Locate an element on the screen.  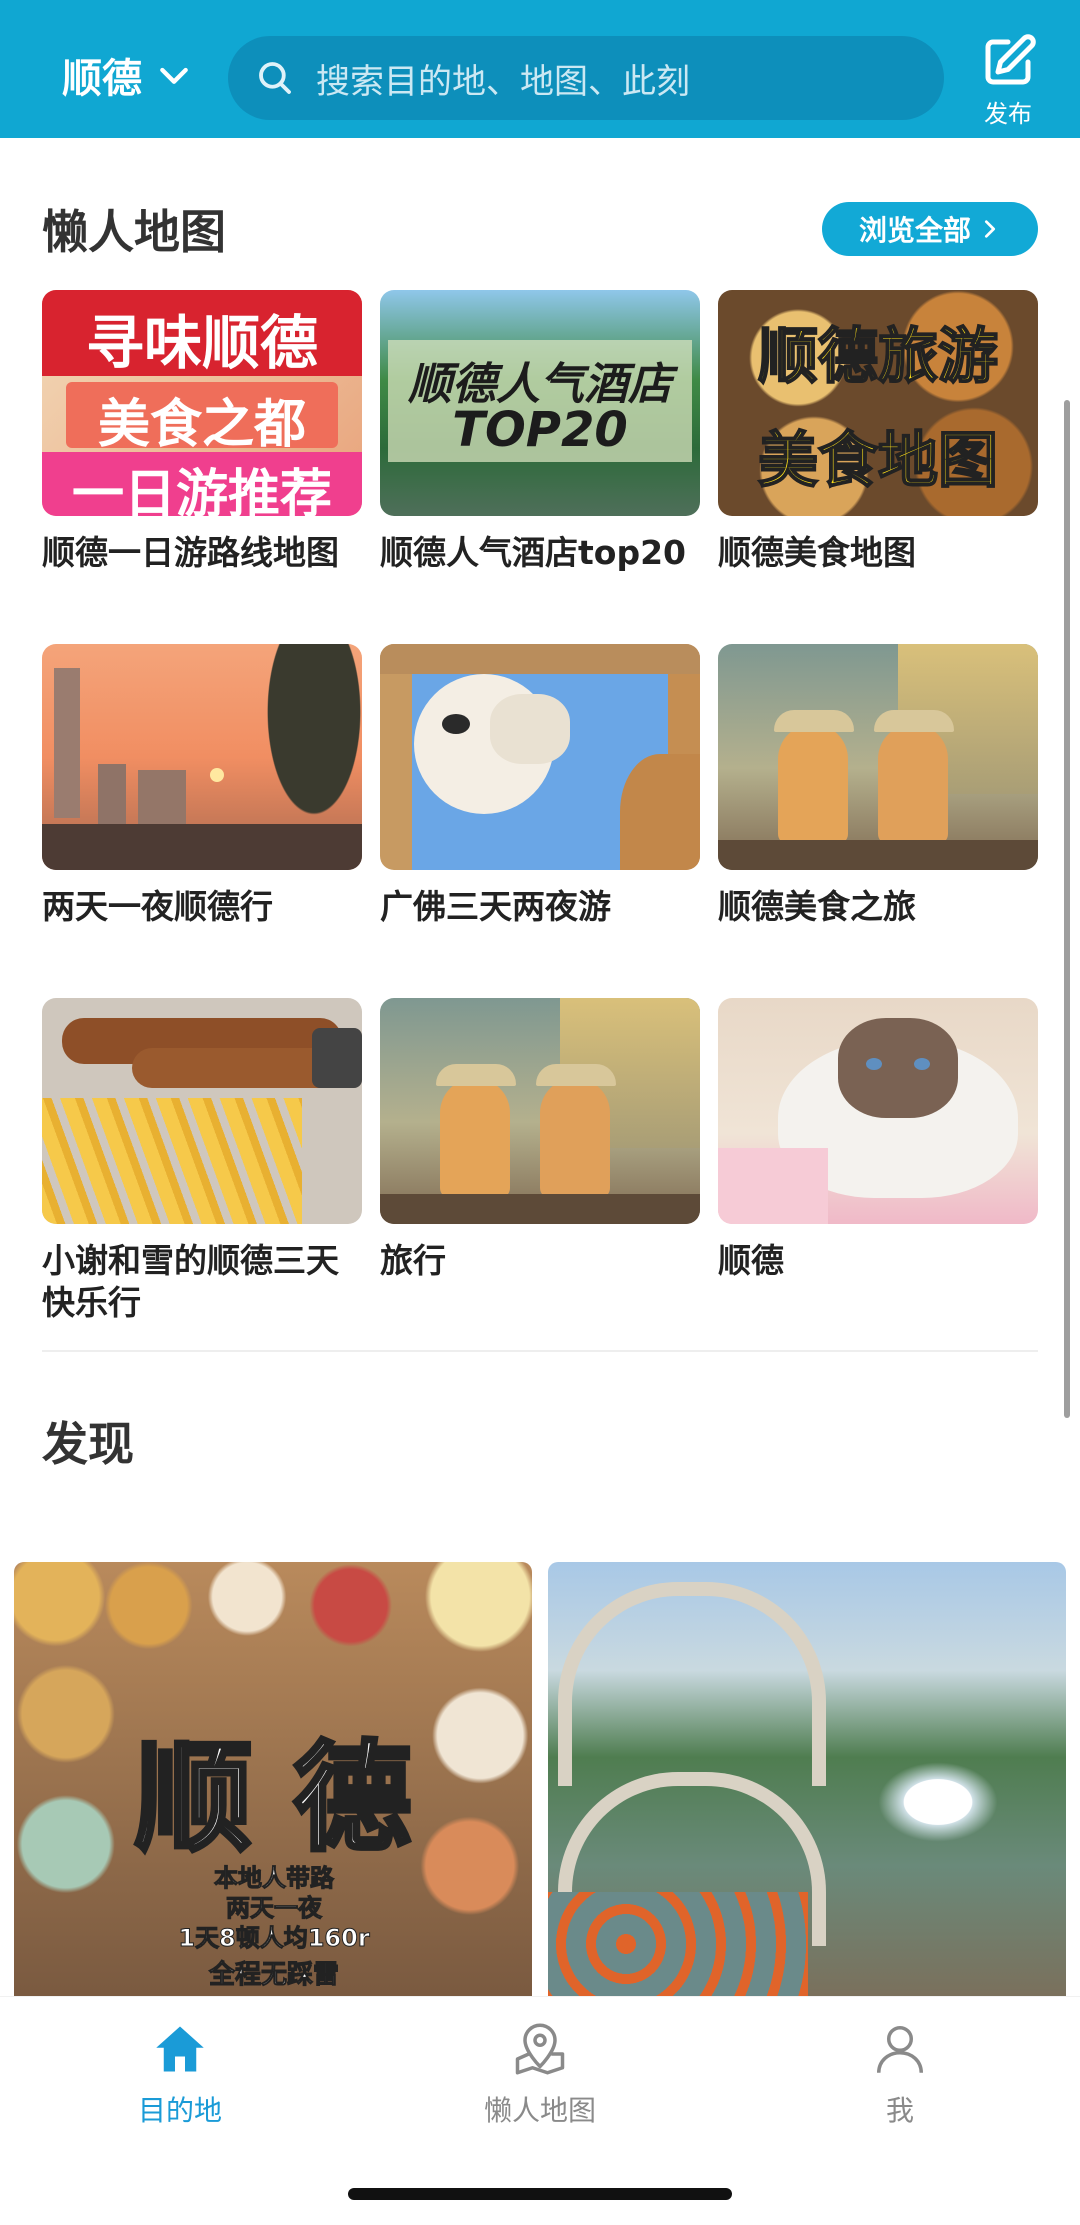
chevron-right-icon is located at coordinates (990, 229).